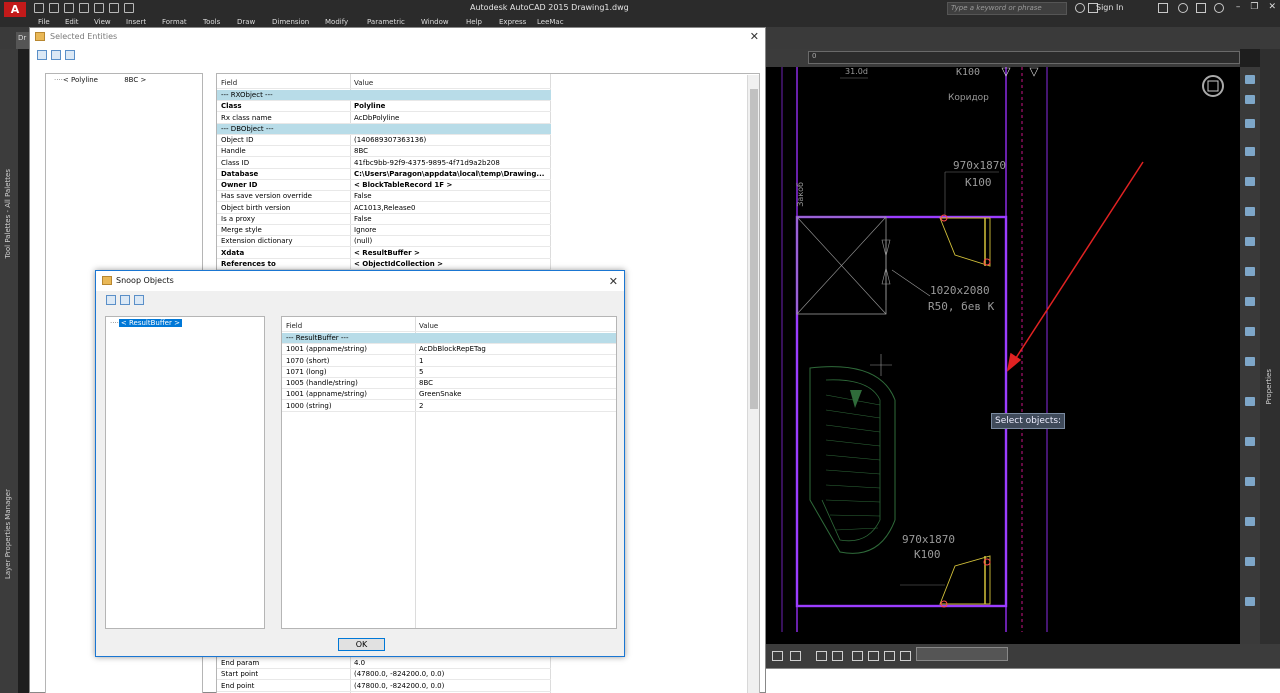 This screenshot has height=693, width=1280. Describe the element at coordinates (857, 656) in the screenshot. I see `polar-icon` at that location.